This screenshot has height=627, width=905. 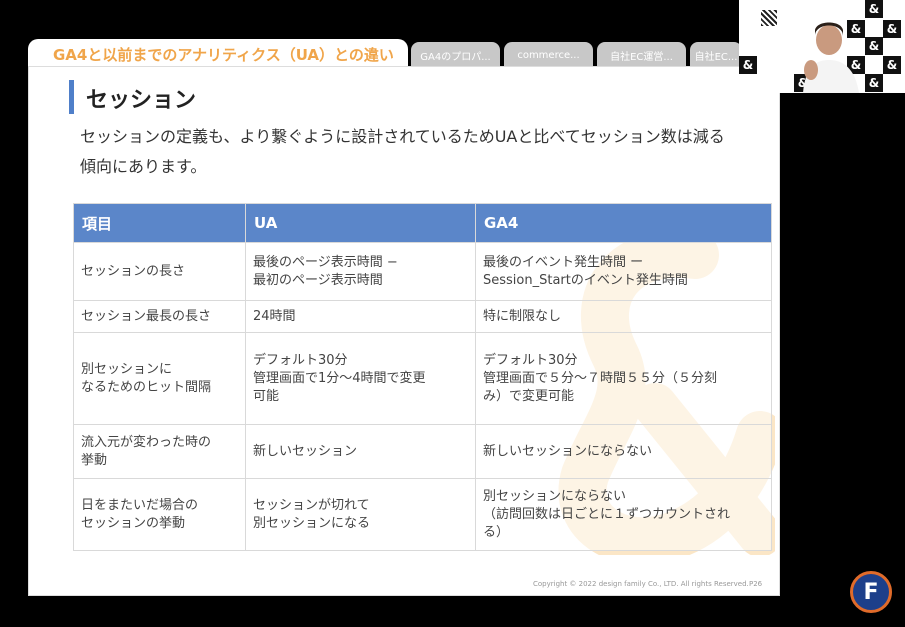 What do you see at coordinates (360, 378) in the screenshot?
I see `cell-ua: デフォルト30分 管理画面で1分〜4時間で変更 可能` at bounding box center [360, 378].